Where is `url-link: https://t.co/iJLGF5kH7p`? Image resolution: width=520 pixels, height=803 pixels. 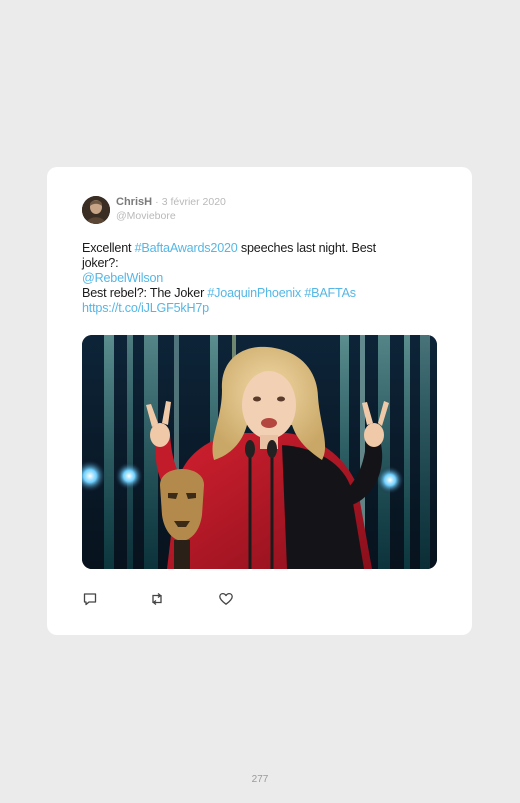 url-link: https://t.co/iJLGF5kH7p is located at coordinates (145, 308).